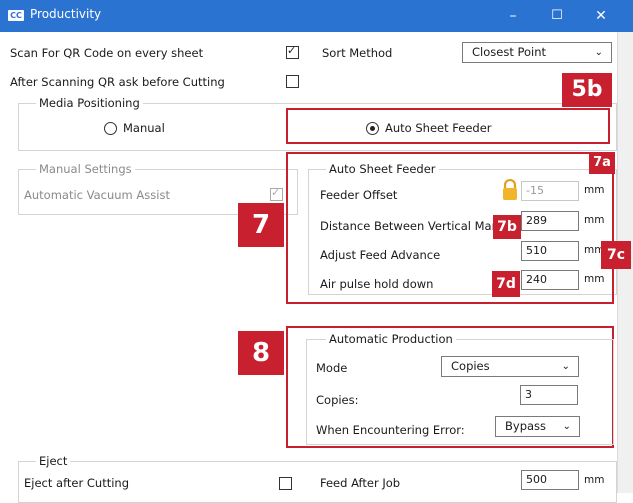  Describe the element at coordinates (510, 366) in the screenshot. I see `mode-select: Copies ⌄` at that location.